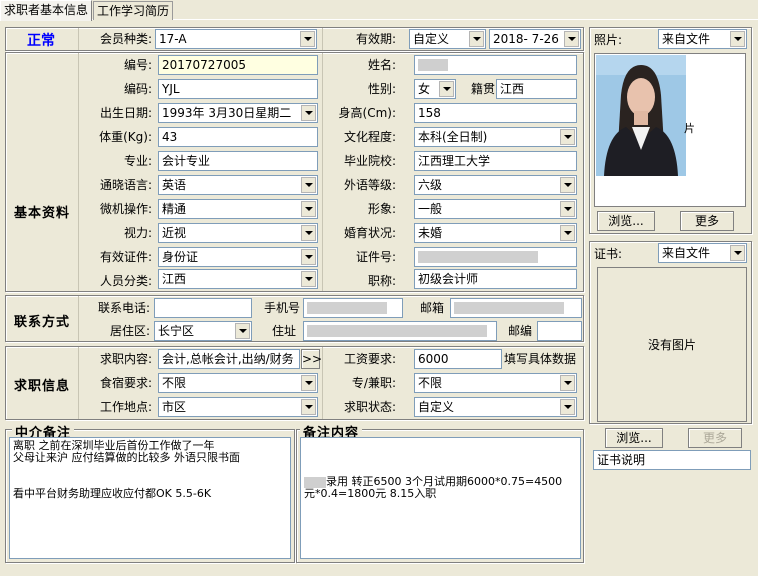  What do you see at coordinates (559, 331) in the screenshot?
I see `postcode-field` at bounding box center [559, 331].